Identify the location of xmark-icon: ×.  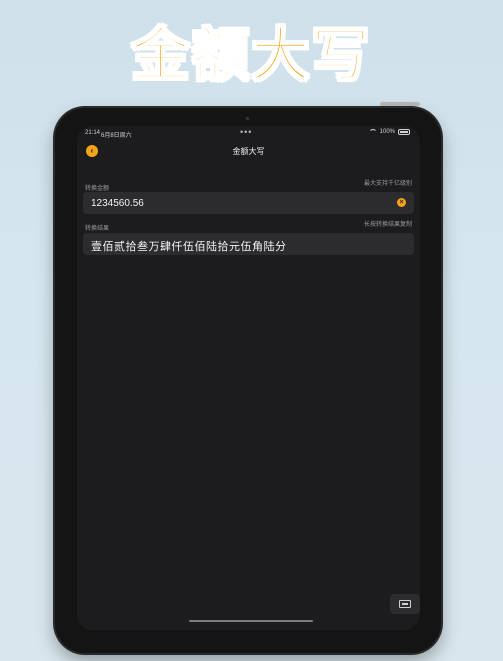
(401, 202).